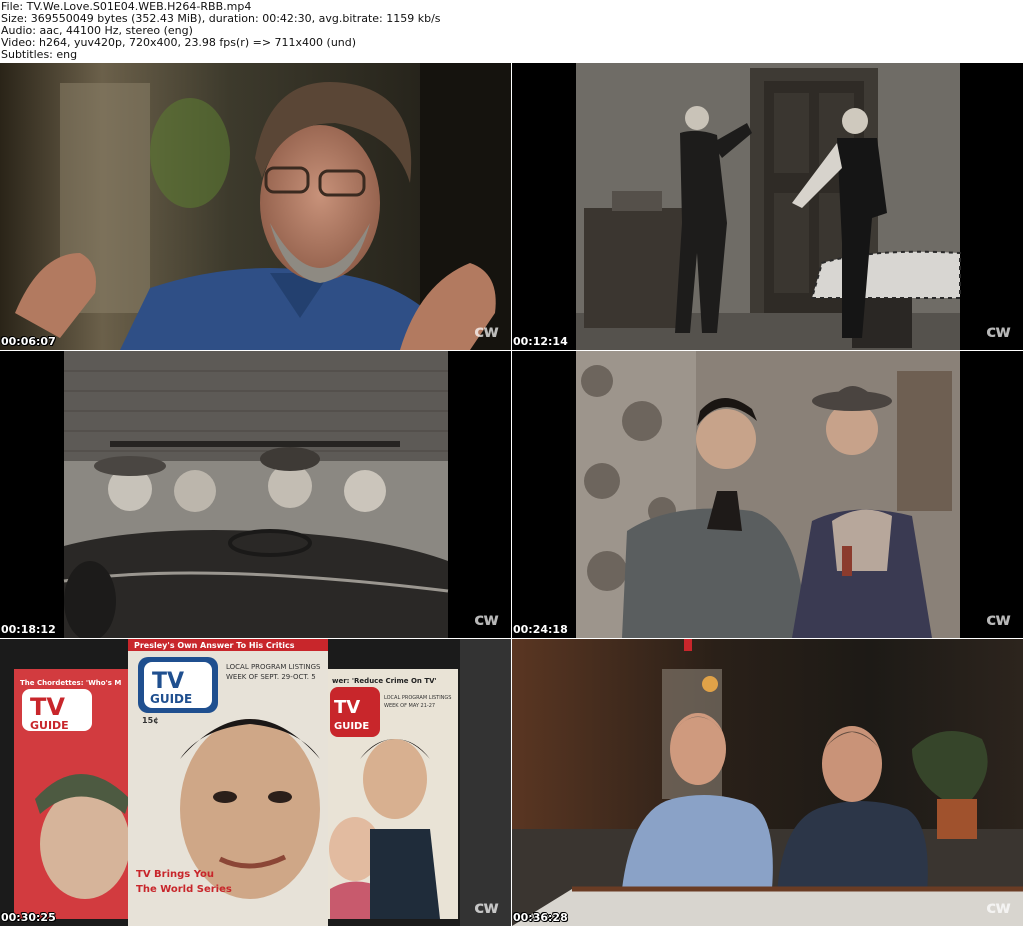 The height and width of the screenshot is (927, 1024). I want to click on magazine-right-headline: wer: 'Reduce Crime On TV', so click(384, 681).